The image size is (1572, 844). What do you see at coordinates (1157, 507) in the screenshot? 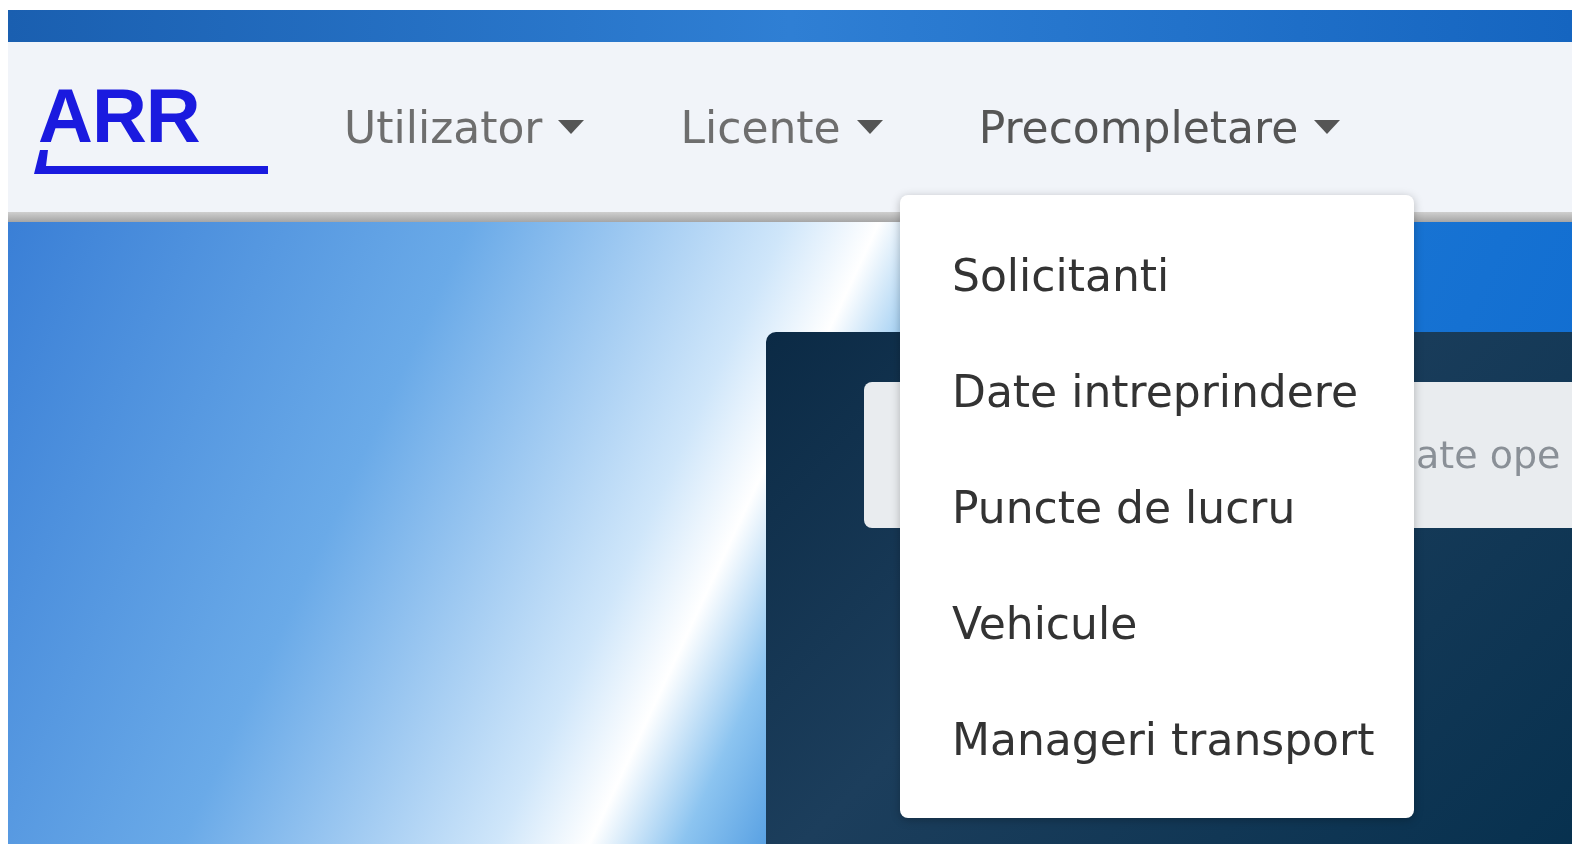
I see `menu-item: Puncte de lucru` at bounding box center [1157, 507].